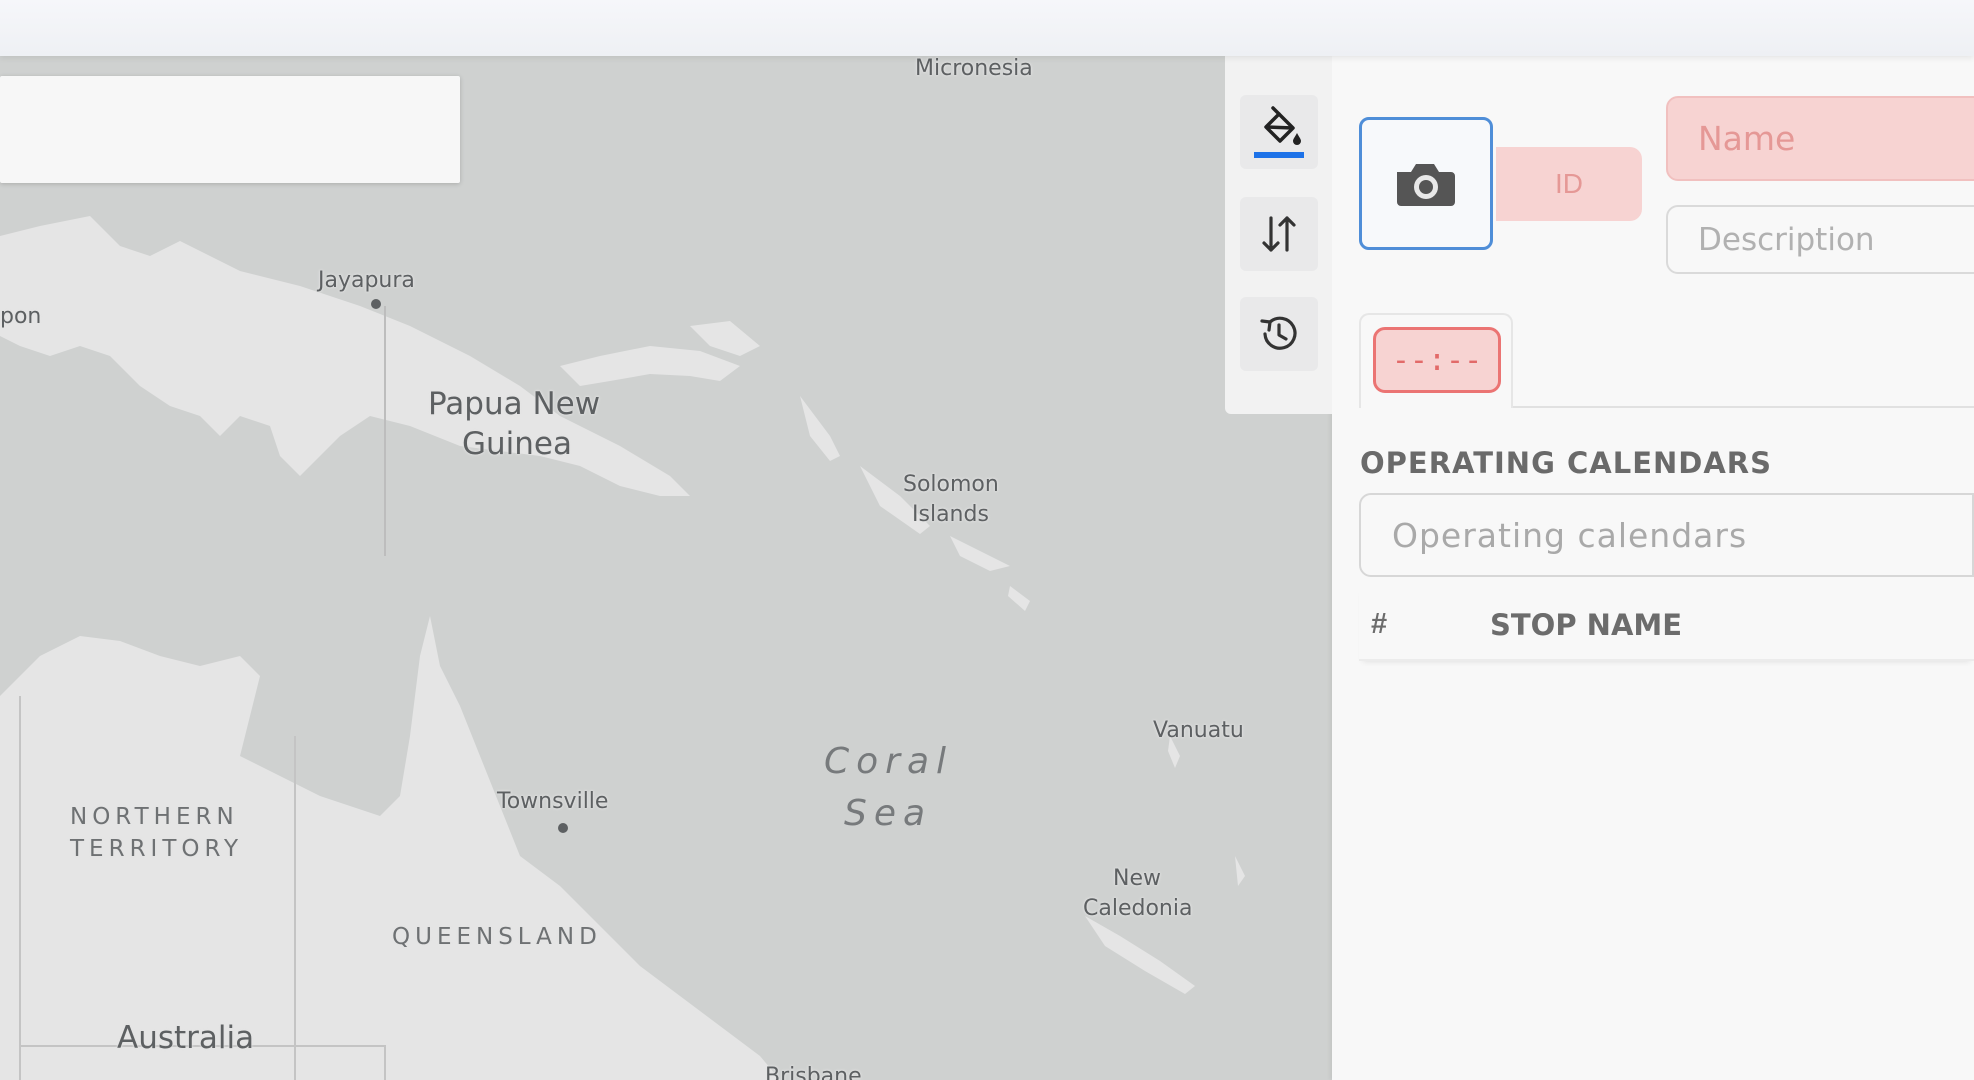  Describe the element at coordinates (950, 514) in the screenshot. I see `map-label-islands: Islands` at that location.